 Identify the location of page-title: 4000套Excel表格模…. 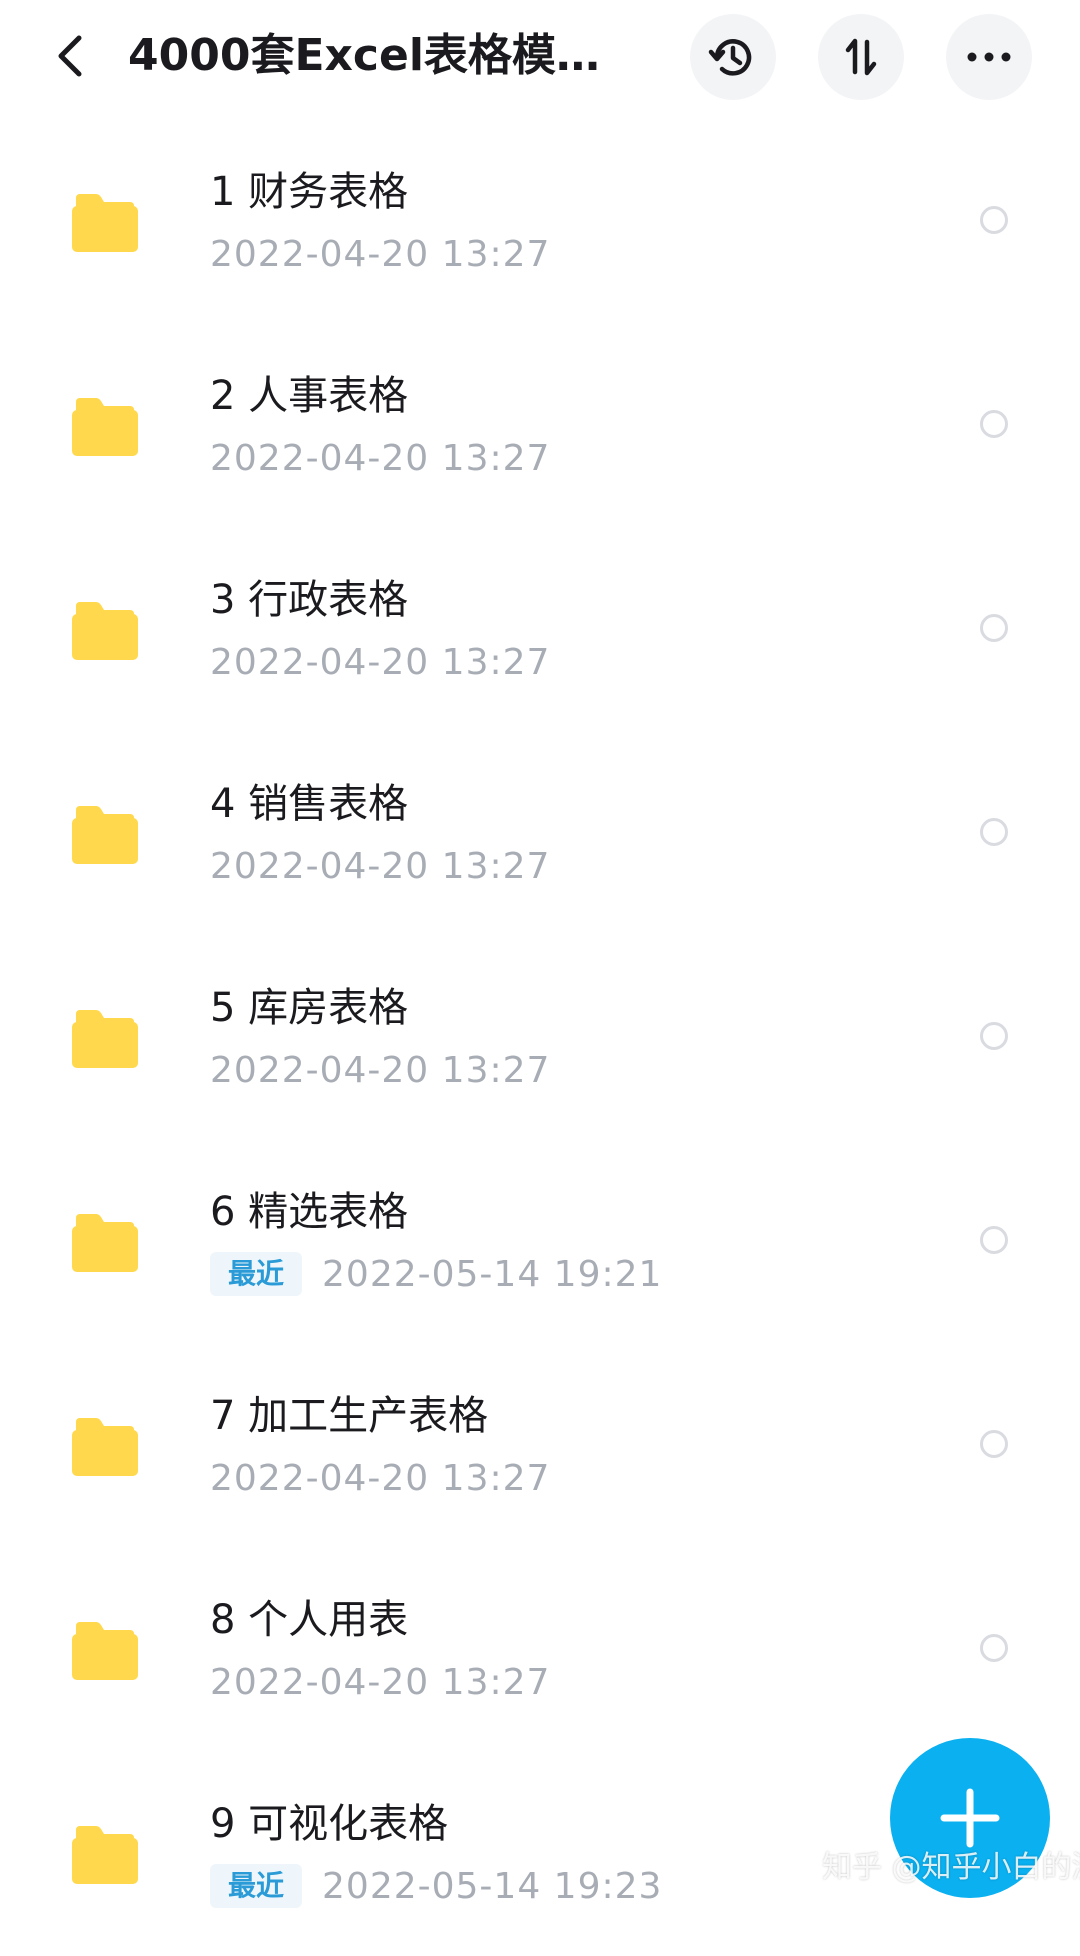
(364, 55).